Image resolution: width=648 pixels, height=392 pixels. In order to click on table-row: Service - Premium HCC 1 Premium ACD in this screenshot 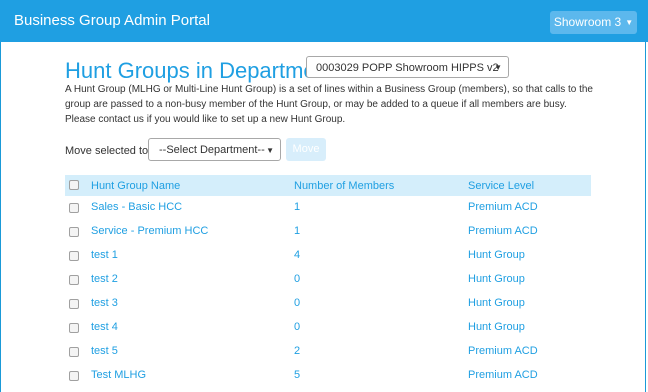, I will do `click(328, 232)`.